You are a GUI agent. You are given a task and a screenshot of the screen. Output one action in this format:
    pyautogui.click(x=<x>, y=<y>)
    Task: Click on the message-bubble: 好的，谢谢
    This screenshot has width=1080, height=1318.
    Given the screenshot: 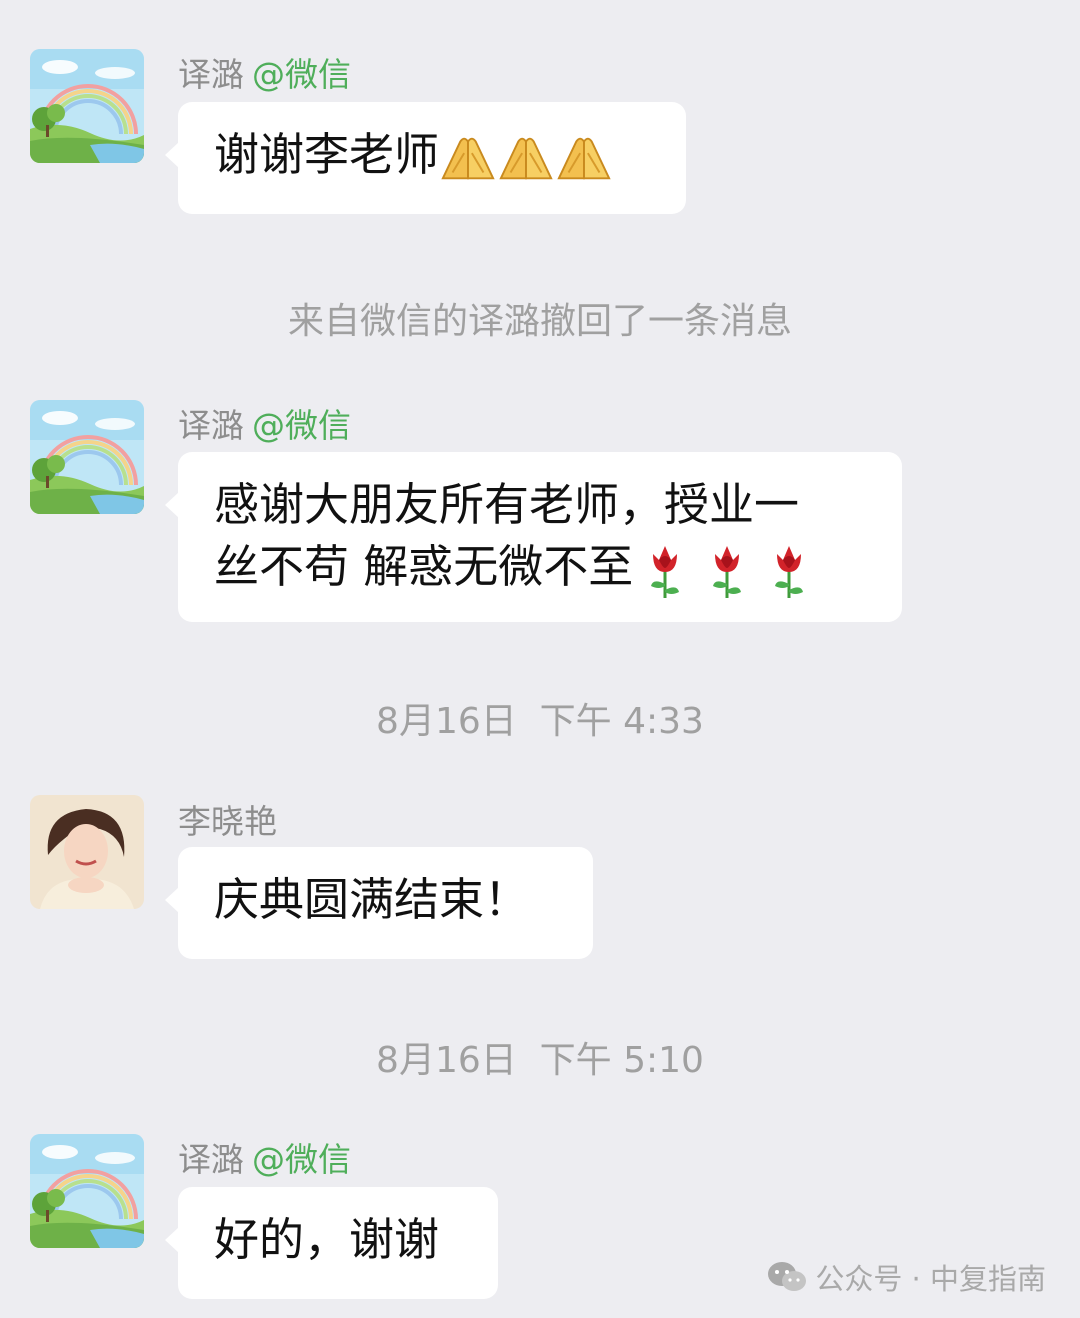 What is the action you would take?
    pyautogui.click(x=331, y=1243)
    